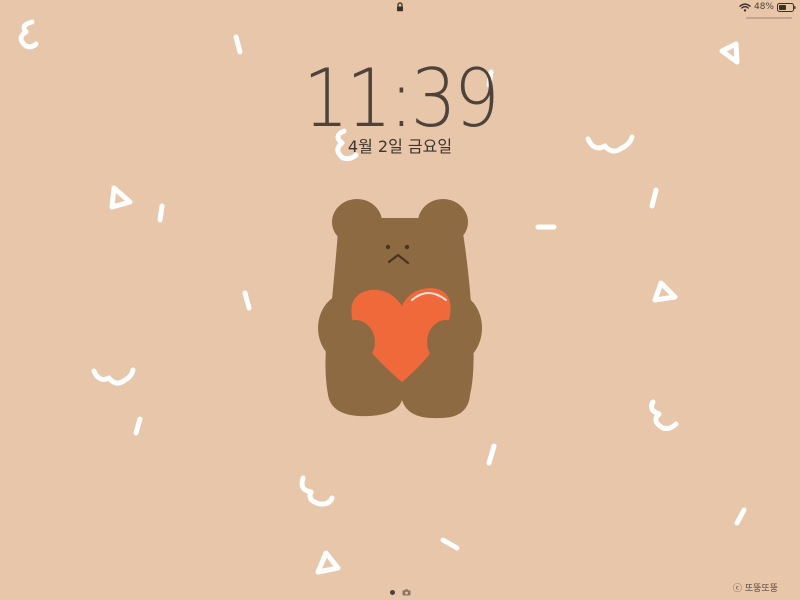 The image size is (800, 600). I want to click on wallpaper-watermark: ⓒ 또뚱또뚱, so click(755, 589).